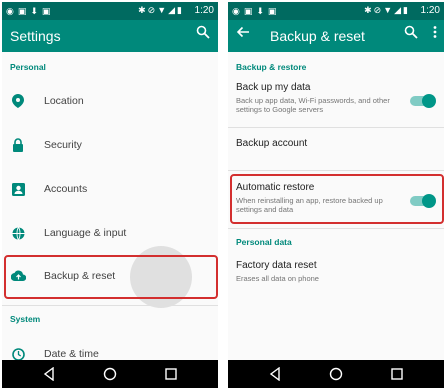 This screenshot has height=391, width=445. What do you see at coordinates (25, 319) in the screenshot?
I see `section-system: System` at bounding box center [25, 319].